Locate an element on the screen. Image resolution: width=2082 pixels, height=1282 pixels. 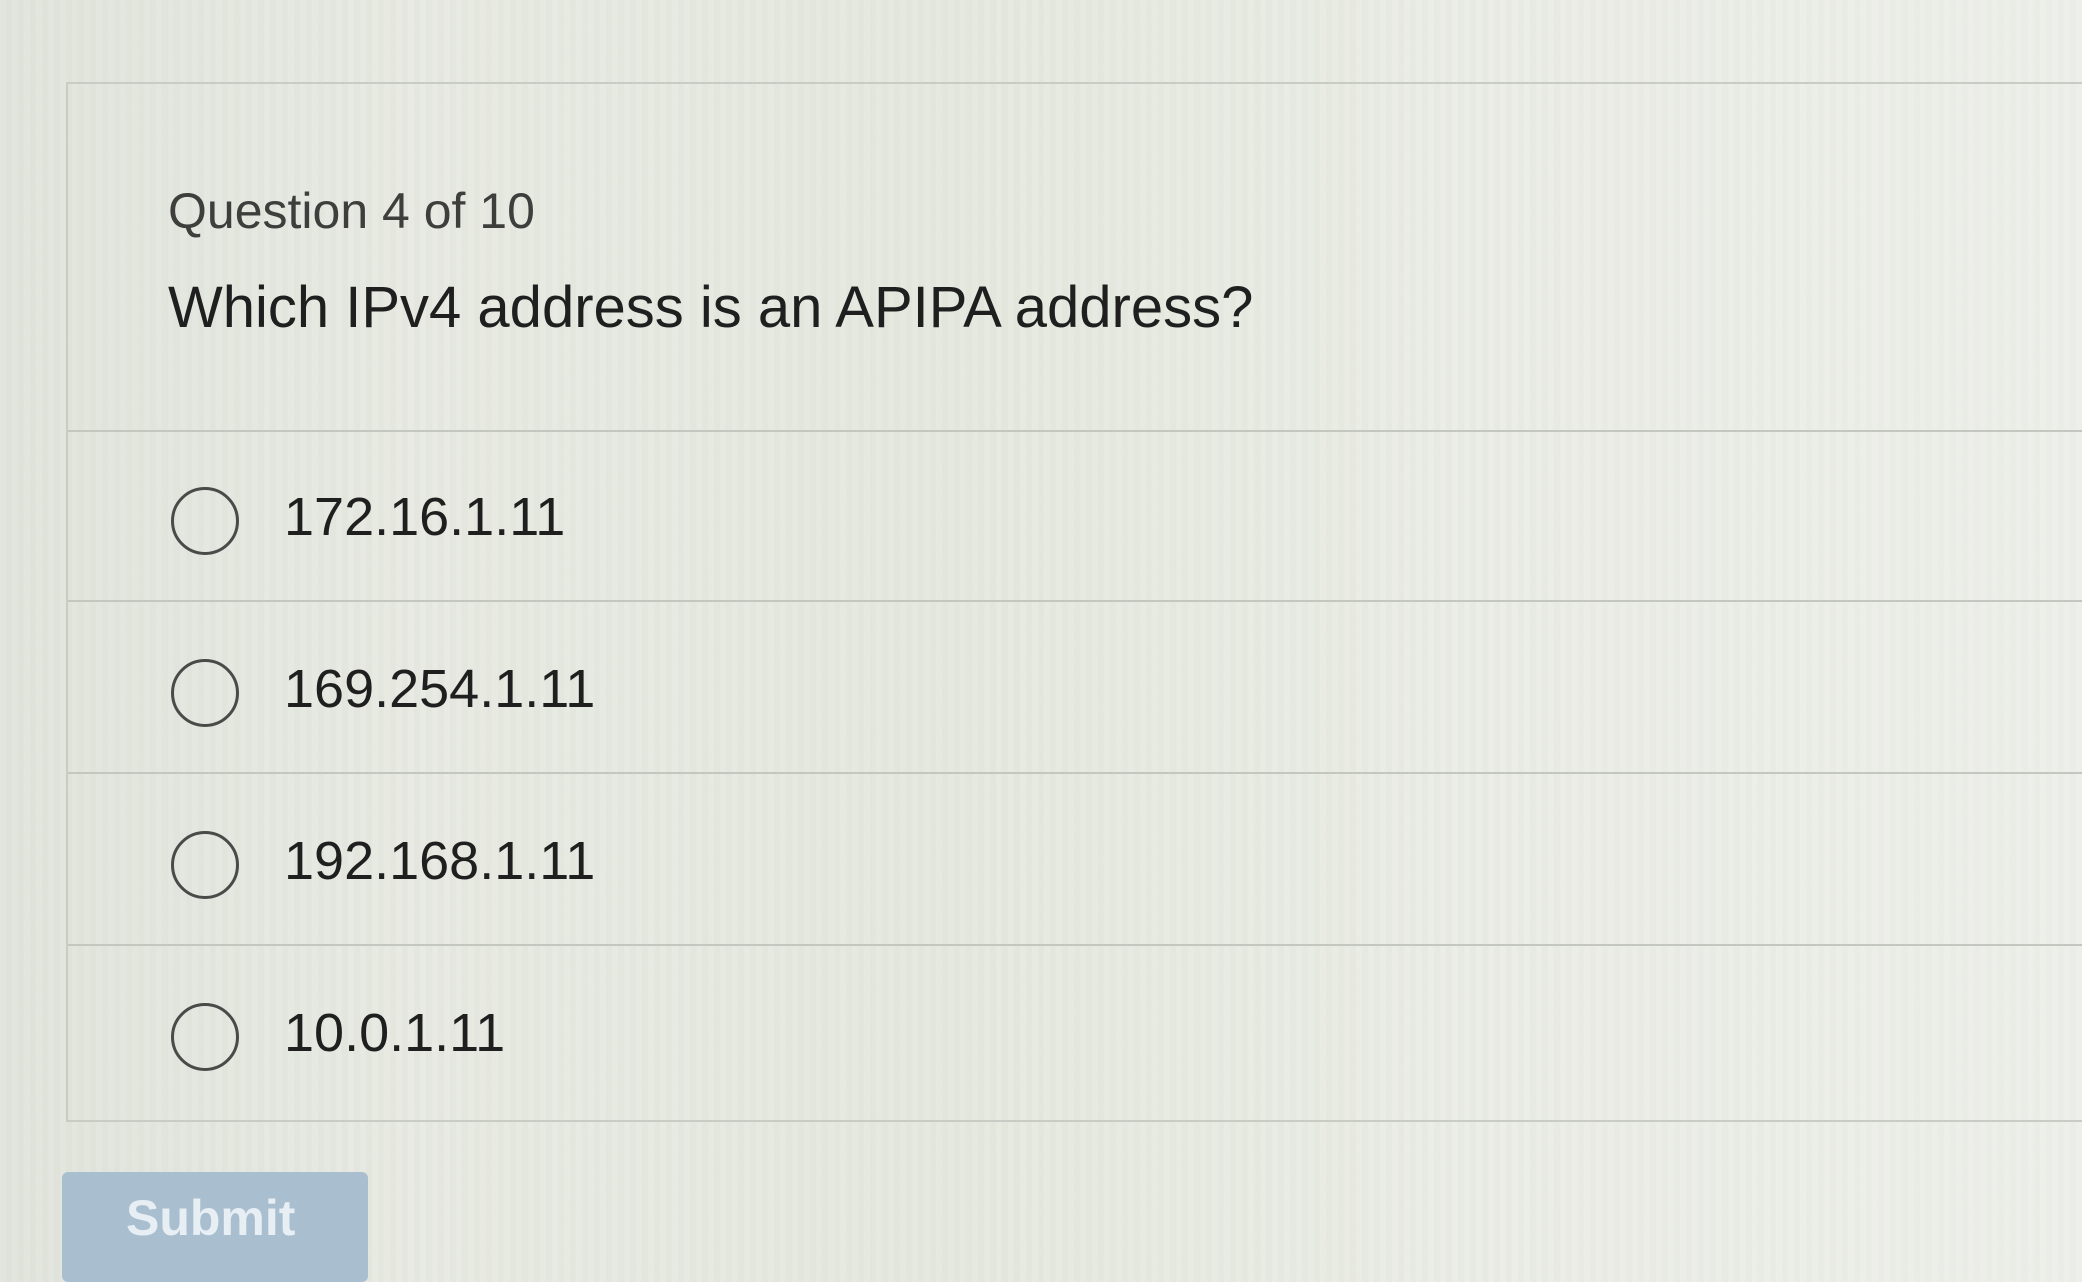
question-text: Which IPv4 address is an APIPA address? is located at coordinates (711, 307).